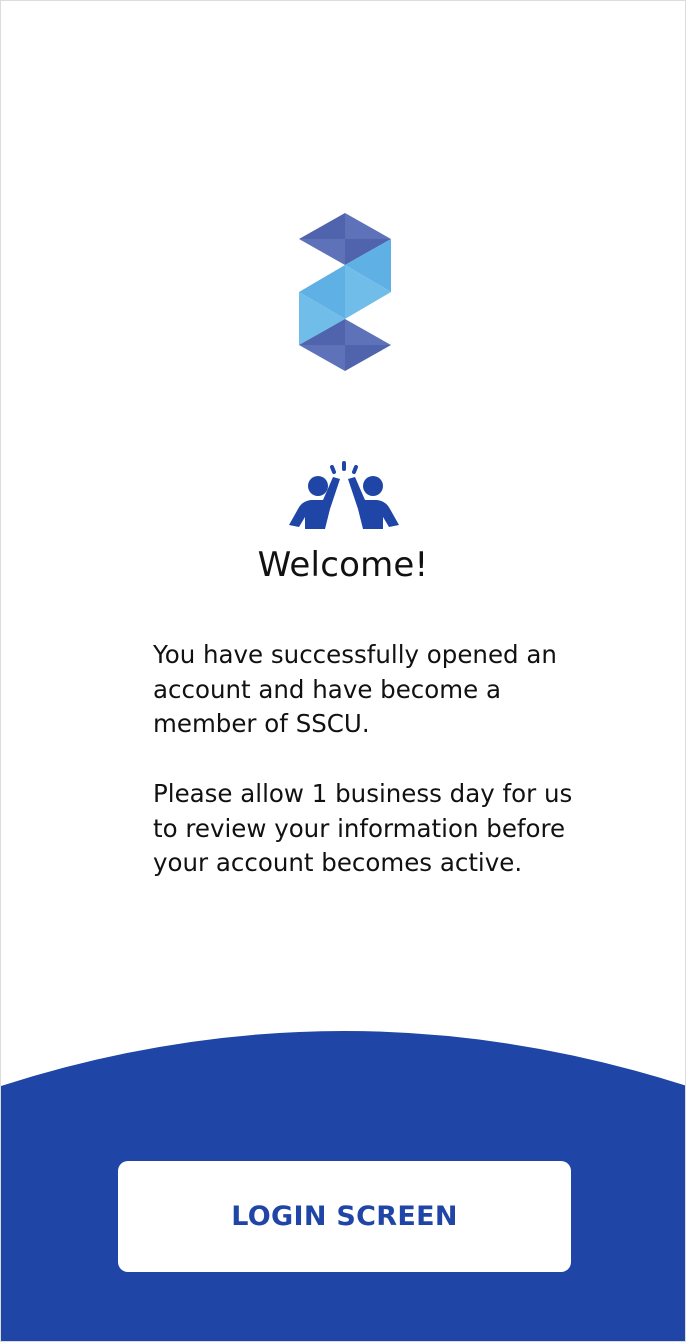  Describe the element at coordinates (344, 495) in the screenshot. I see `high-five-icon` at that location.